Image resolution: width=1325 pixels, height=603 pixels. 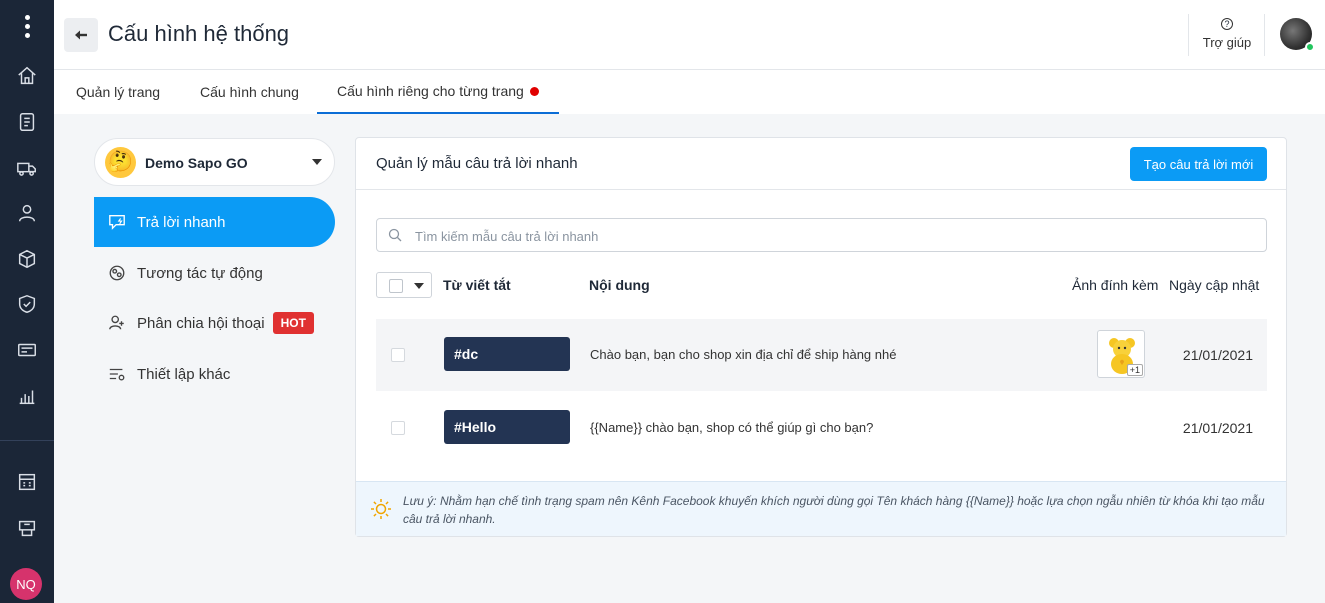 I want to click on help-button: ? Trợ giúp, so click(x=1227, y=37).